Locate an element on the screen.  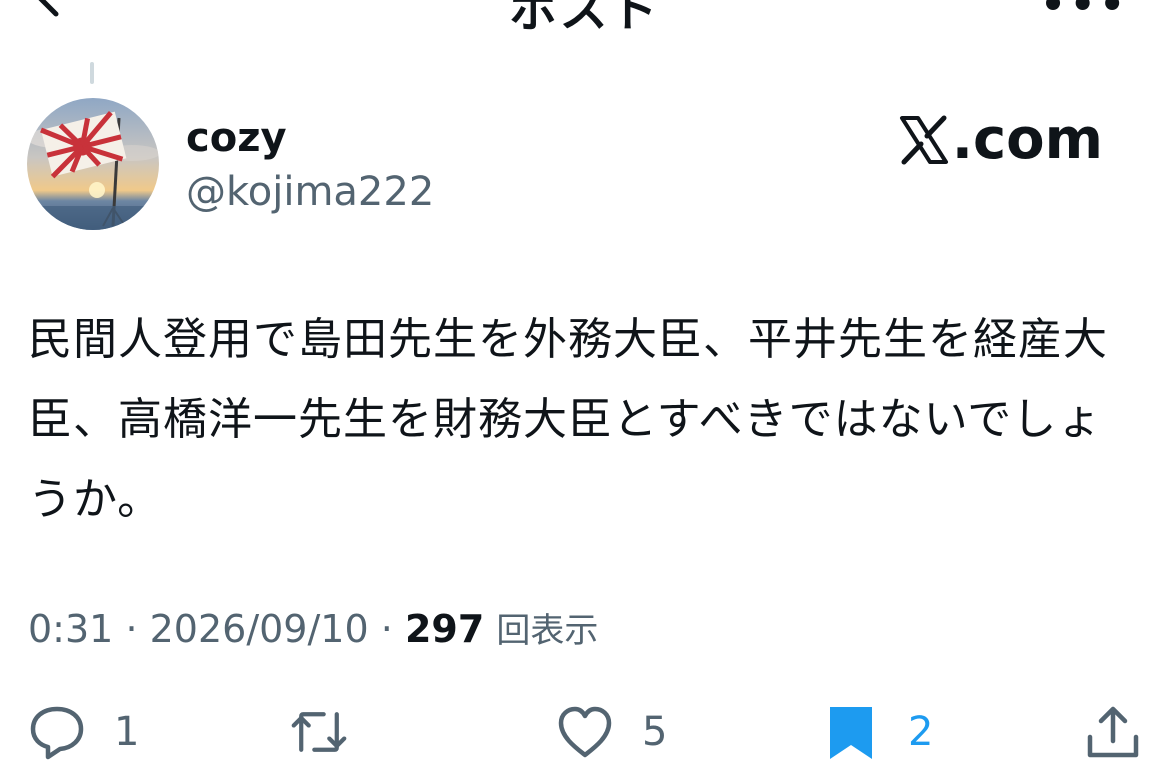
reply-button: 1 is located at coordinates (83, 732).